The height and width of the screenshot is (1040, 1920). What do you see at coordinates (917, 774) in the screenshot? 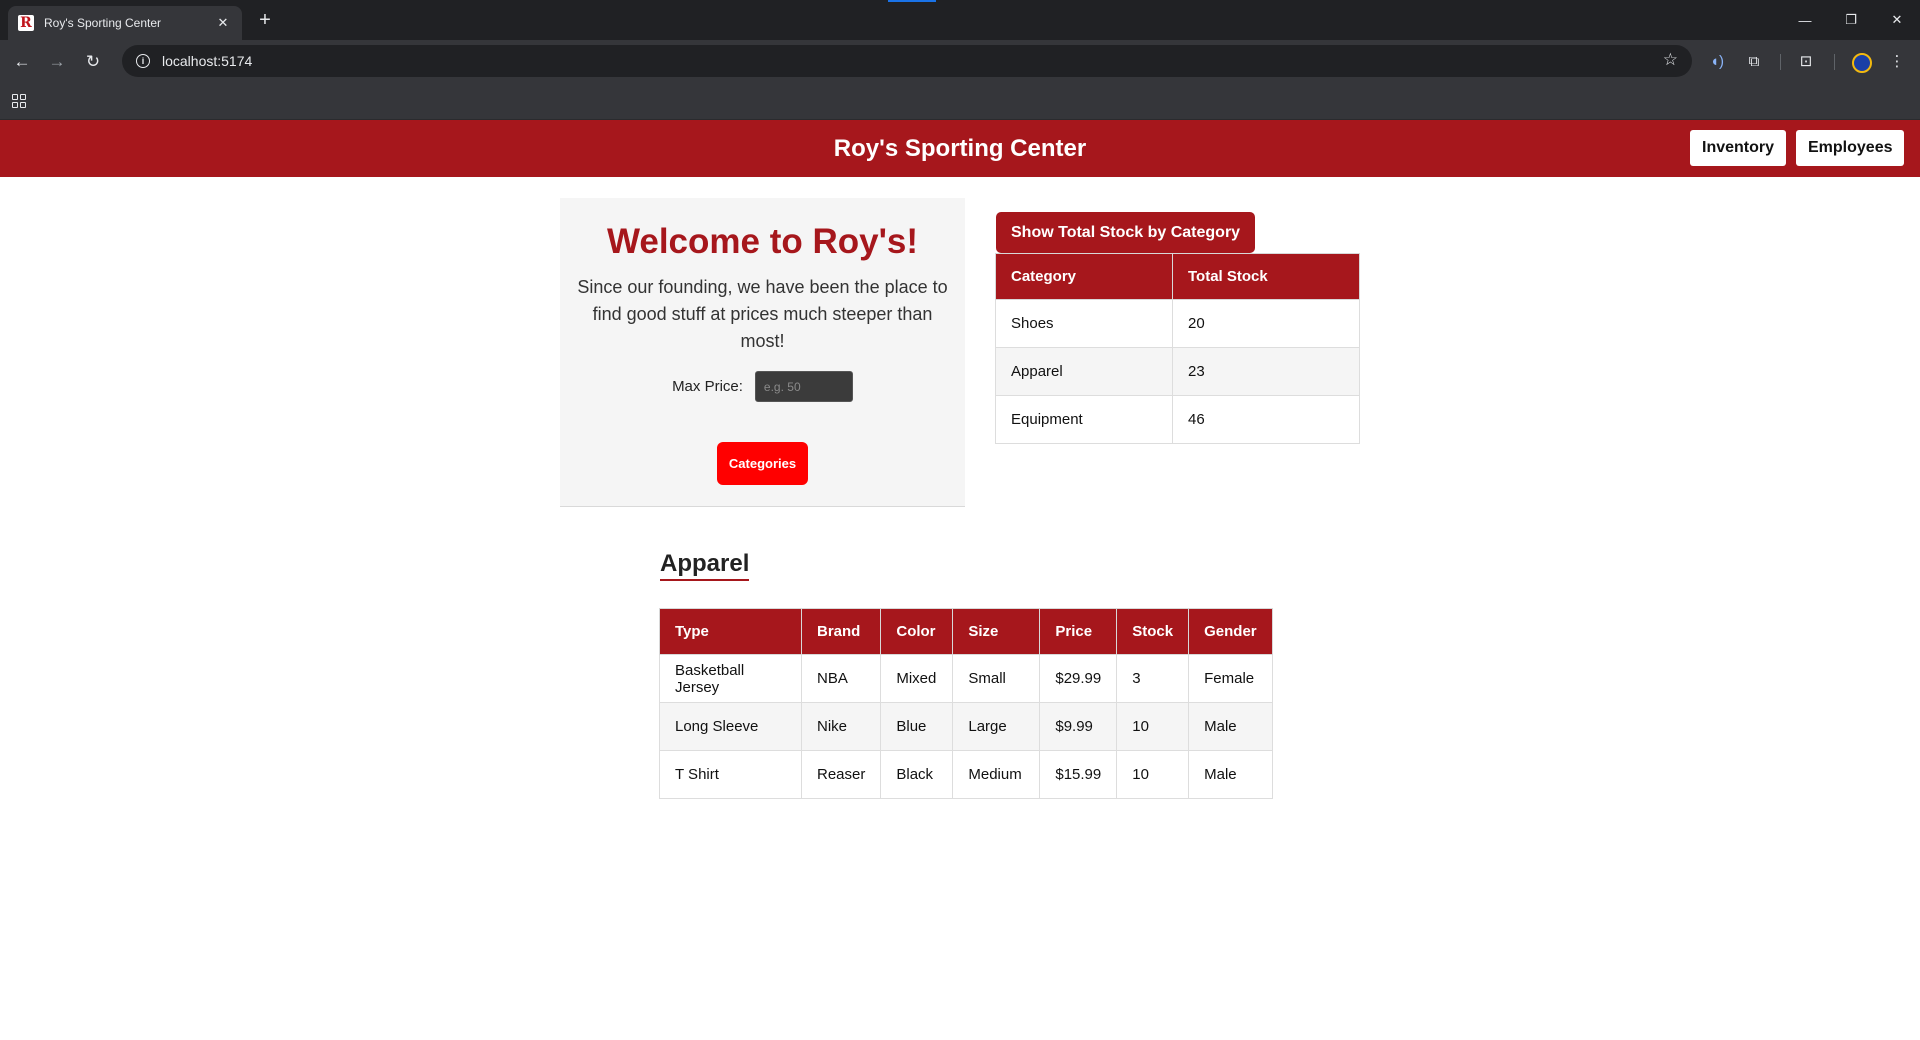
I see `table-cell: Black` at bounding box center [917, 774].